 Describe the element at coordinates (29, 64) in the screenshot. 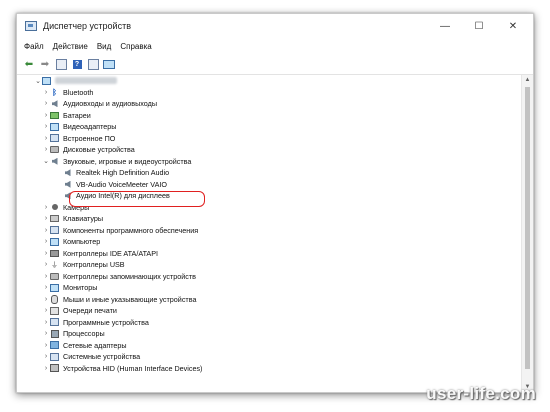

I see `back-icon: ⬅` at that location.